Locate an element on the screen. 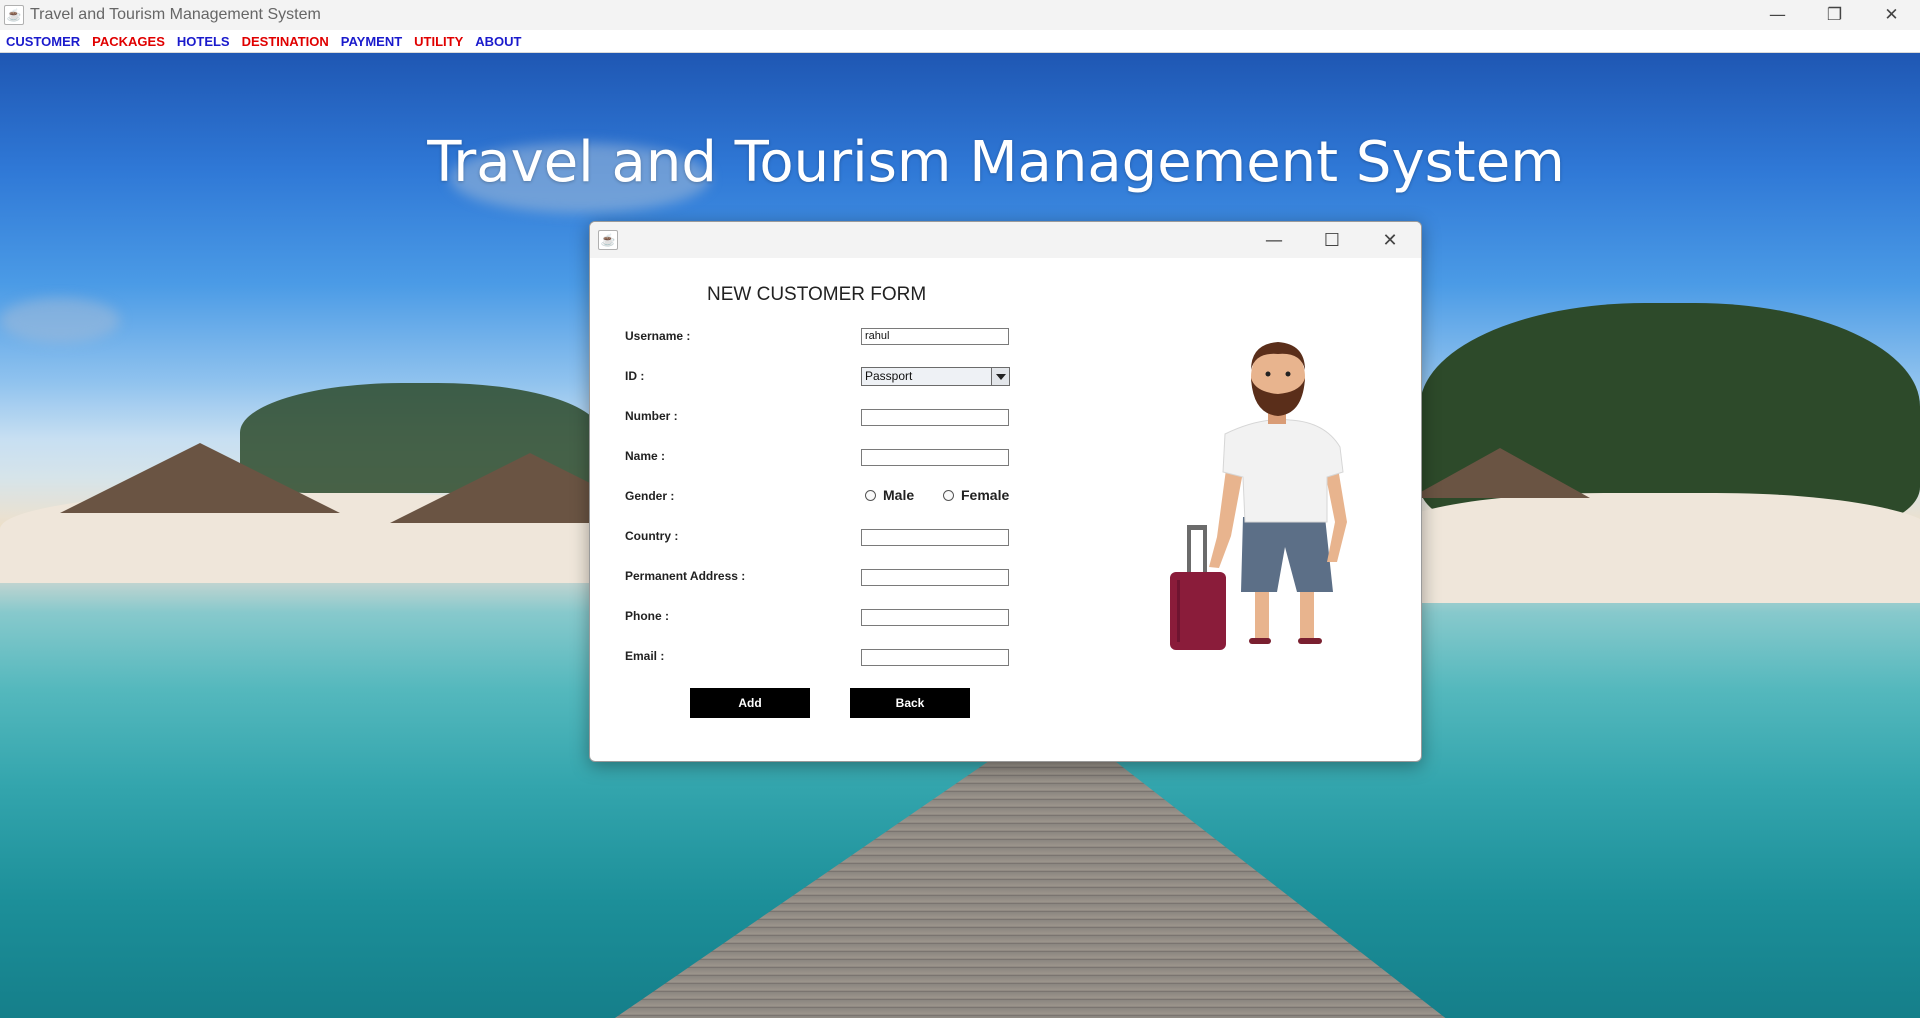 The image size is (1920, 1018). beach-sand is located at coordinates (1650, 548).